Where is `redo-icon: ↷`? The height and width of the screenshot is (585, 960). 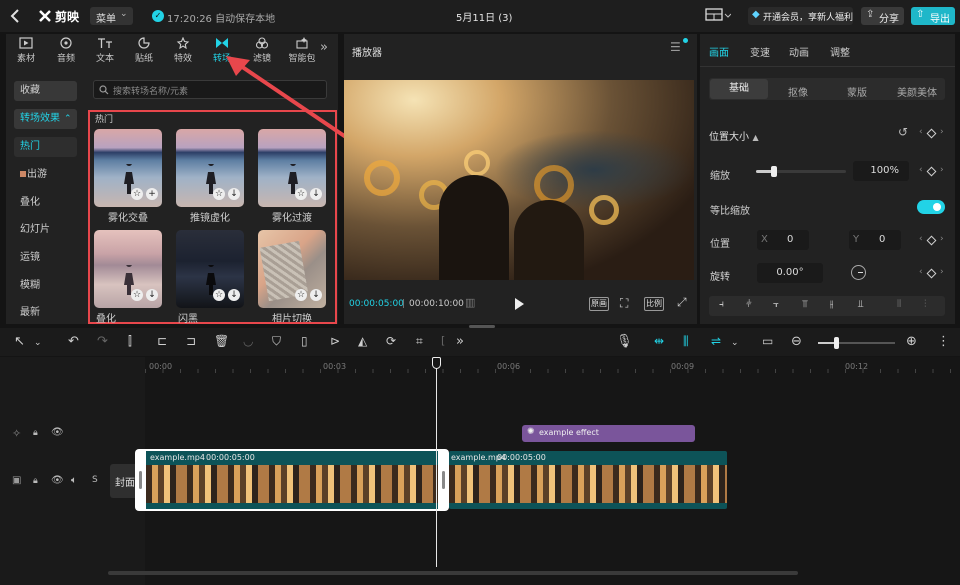
redo-icon: ↷ is located at coordinates (102, 341).